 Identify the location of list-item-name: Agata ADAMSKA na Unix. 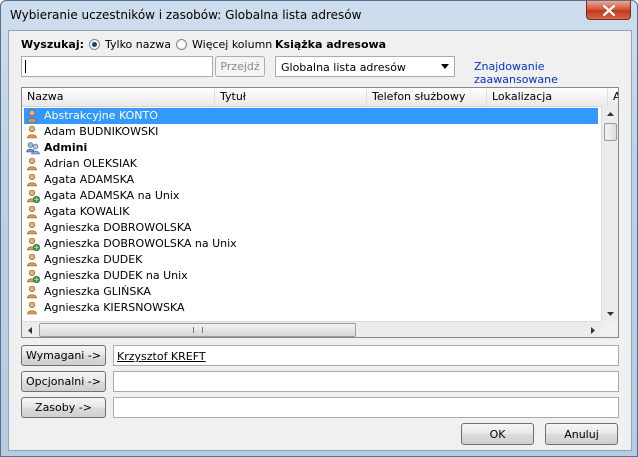
(112, 195).